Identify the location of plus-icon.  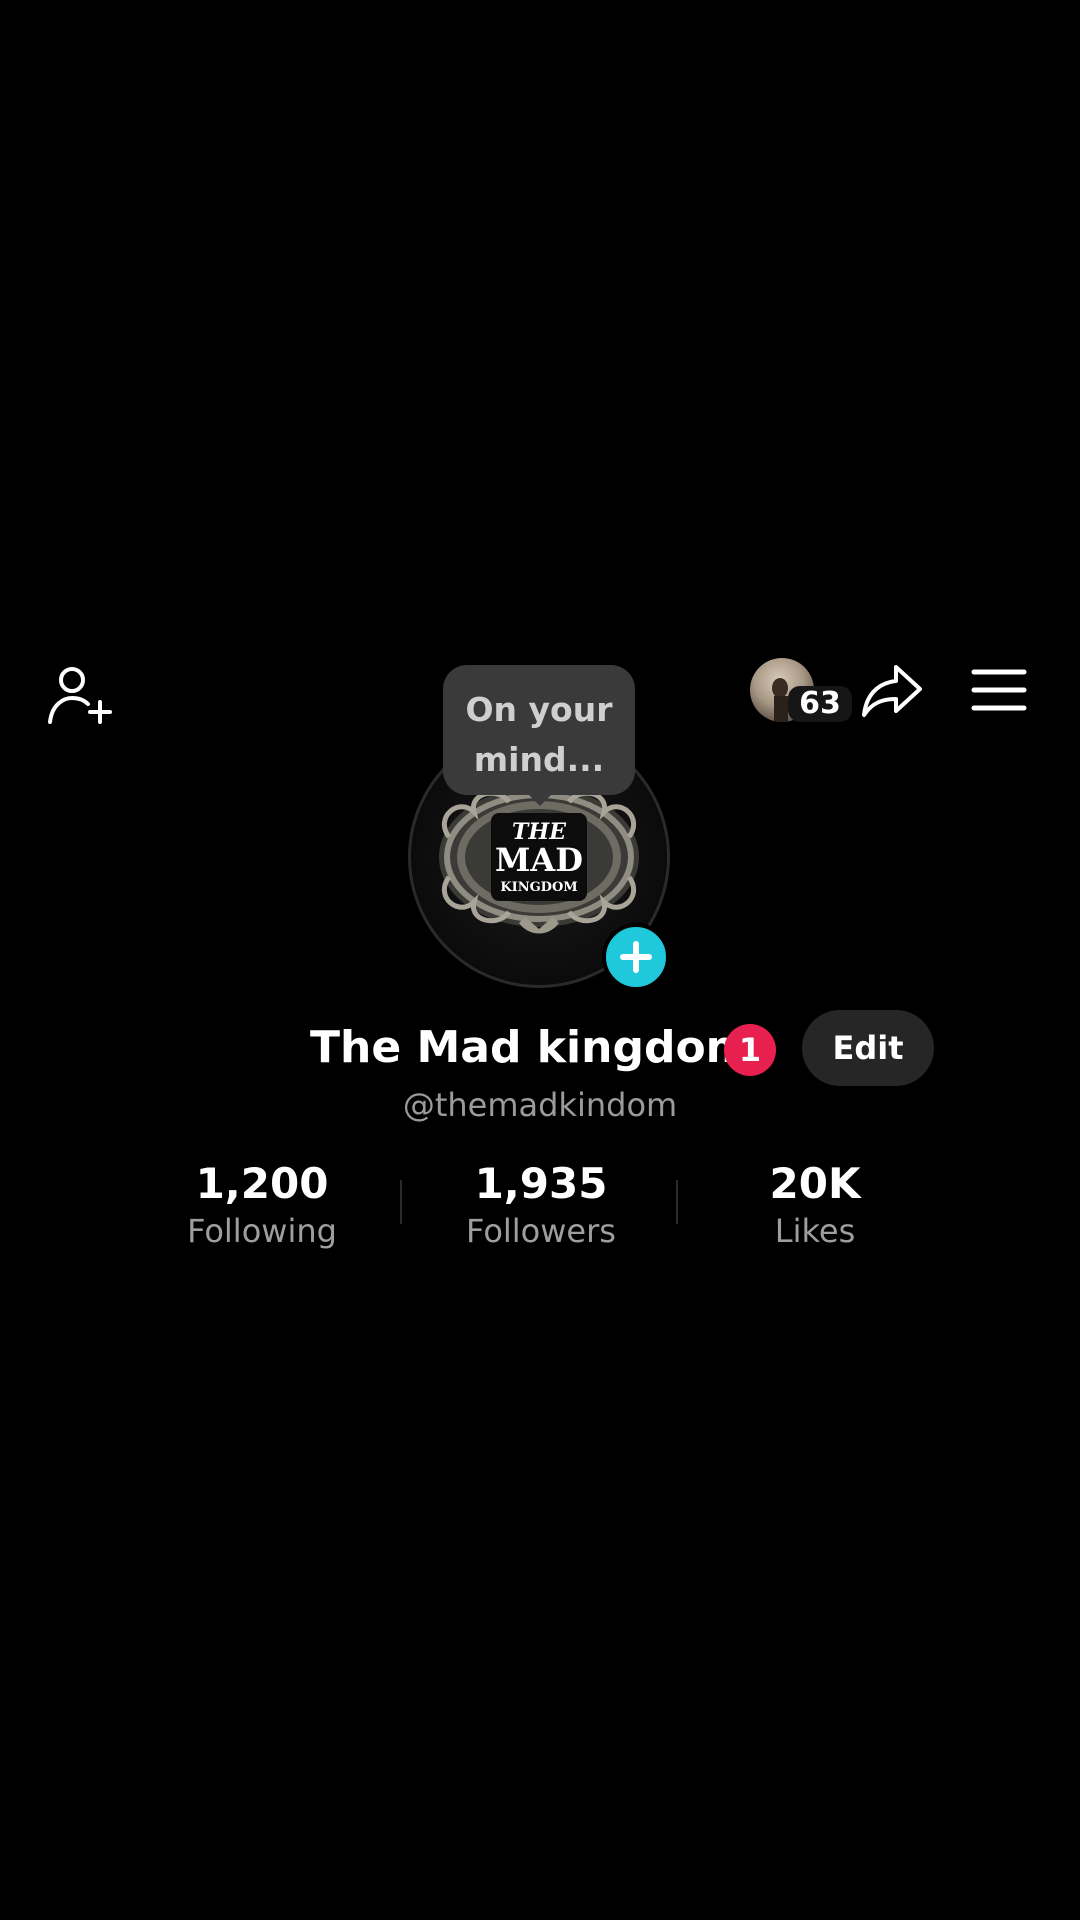
(636, 957).